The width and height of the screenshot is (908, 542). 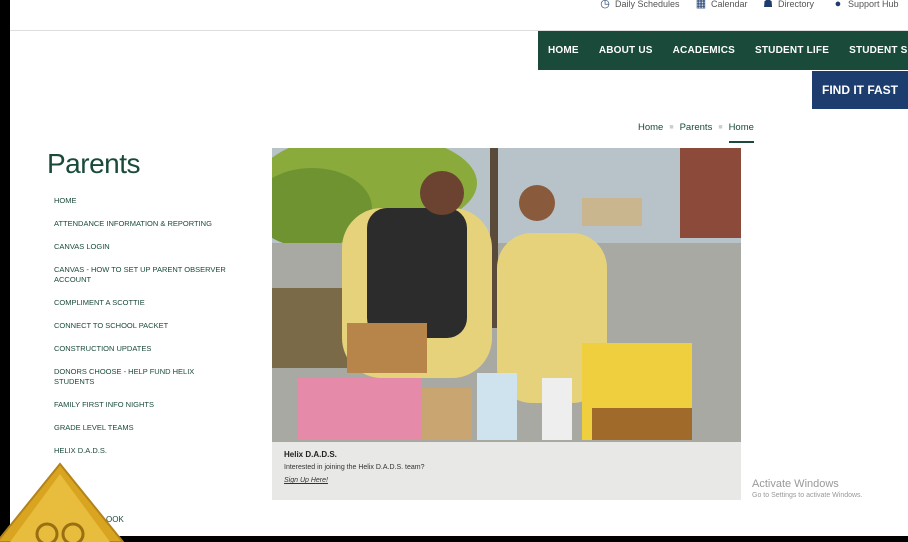 What do you see at coordinates (873, 50) in the screenshot?
I see `nav-student-support: STUDENT SUPPORT` at bounding box center [873, 50].